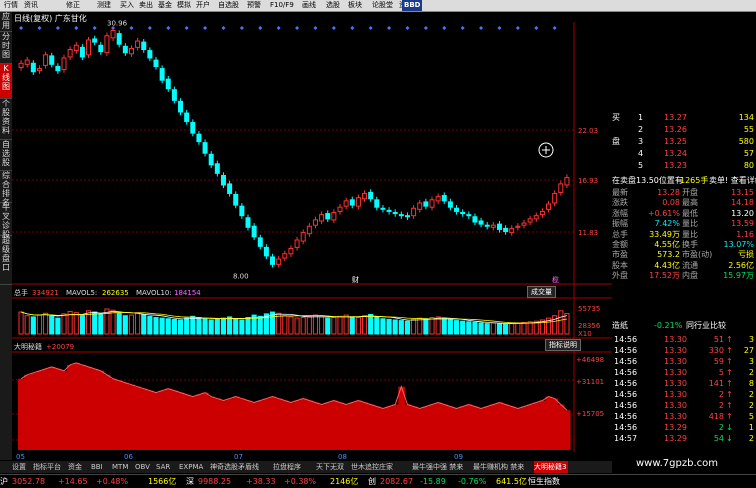 The image size is (756, 488). I want to click on sidebar-tab: 个股资料, so click(6, 119).